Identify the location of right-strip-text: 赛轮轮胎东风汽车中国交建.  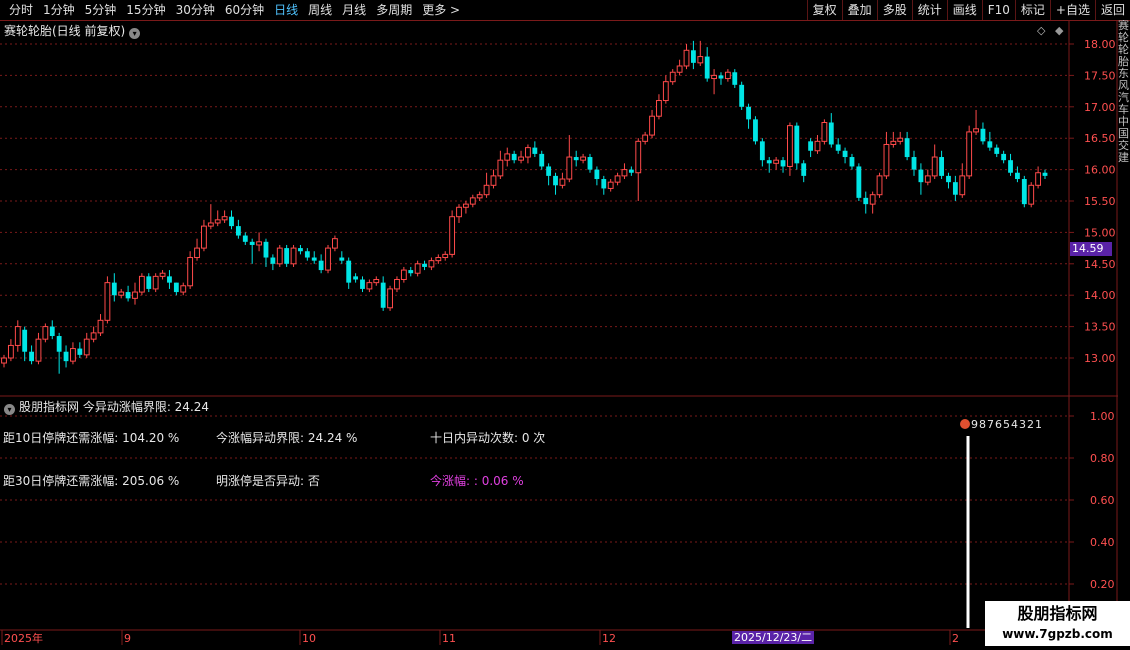
(1123, 92).